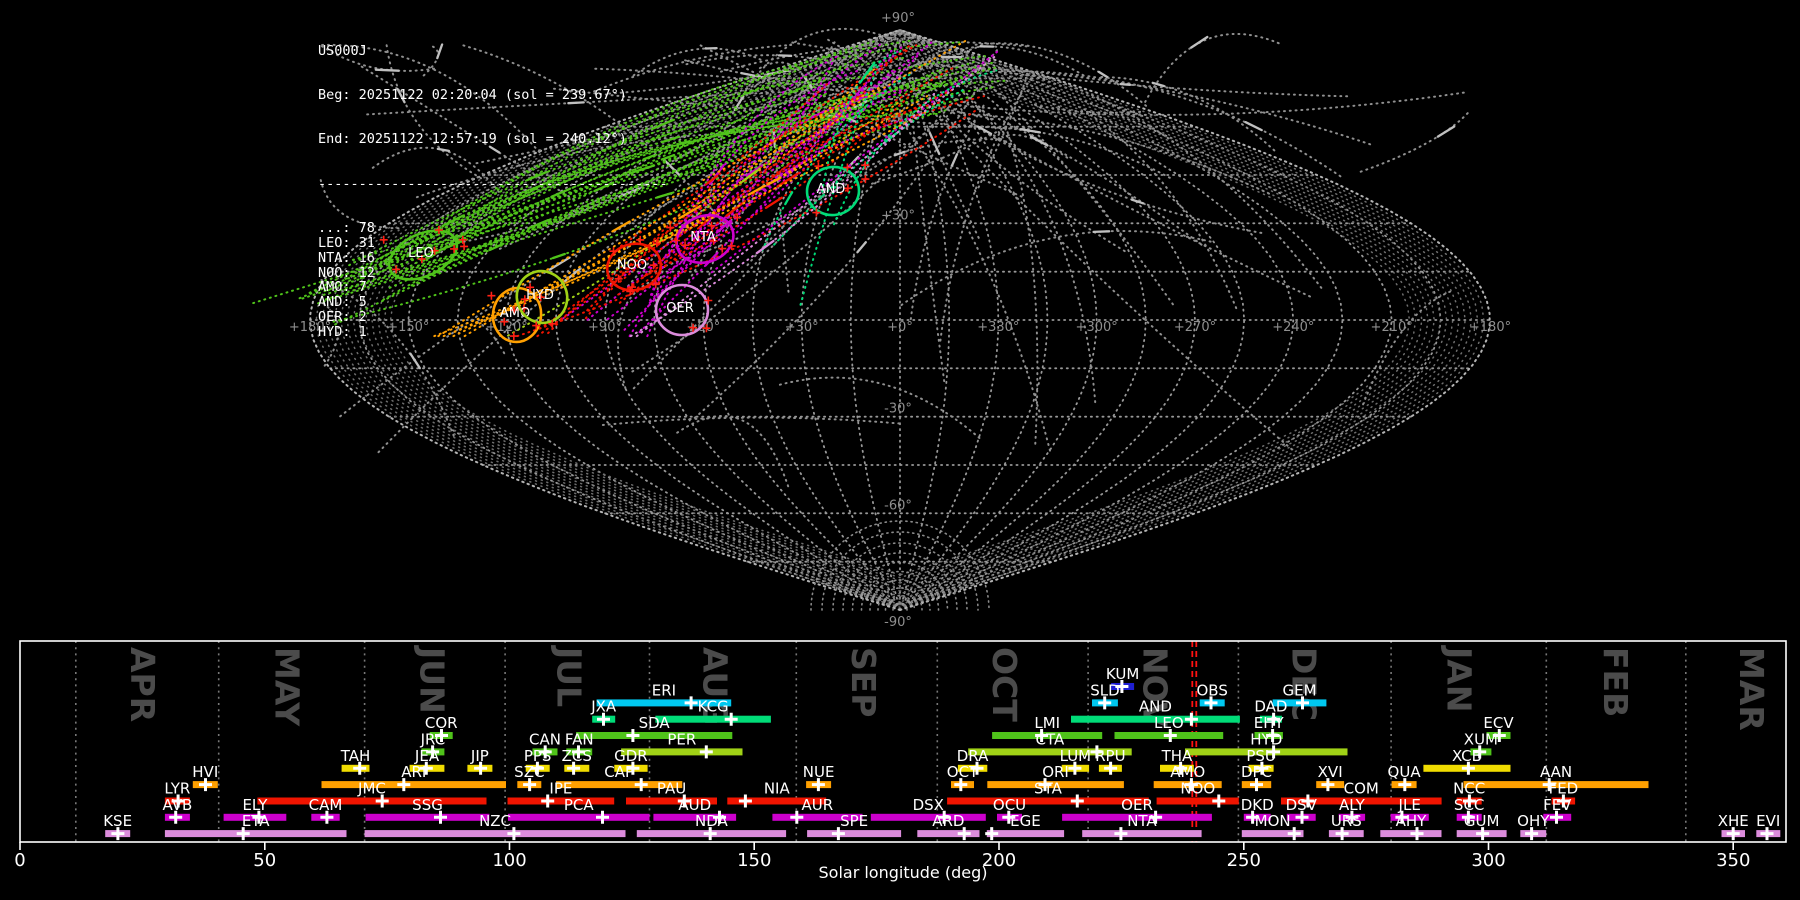 Image resolution: width=1800 pixels, height=900 pixels. What do you see at coordinates (679, 308) in the screenshot?
I see `shower-label-OER: OER` at bounding box center [679, 308].